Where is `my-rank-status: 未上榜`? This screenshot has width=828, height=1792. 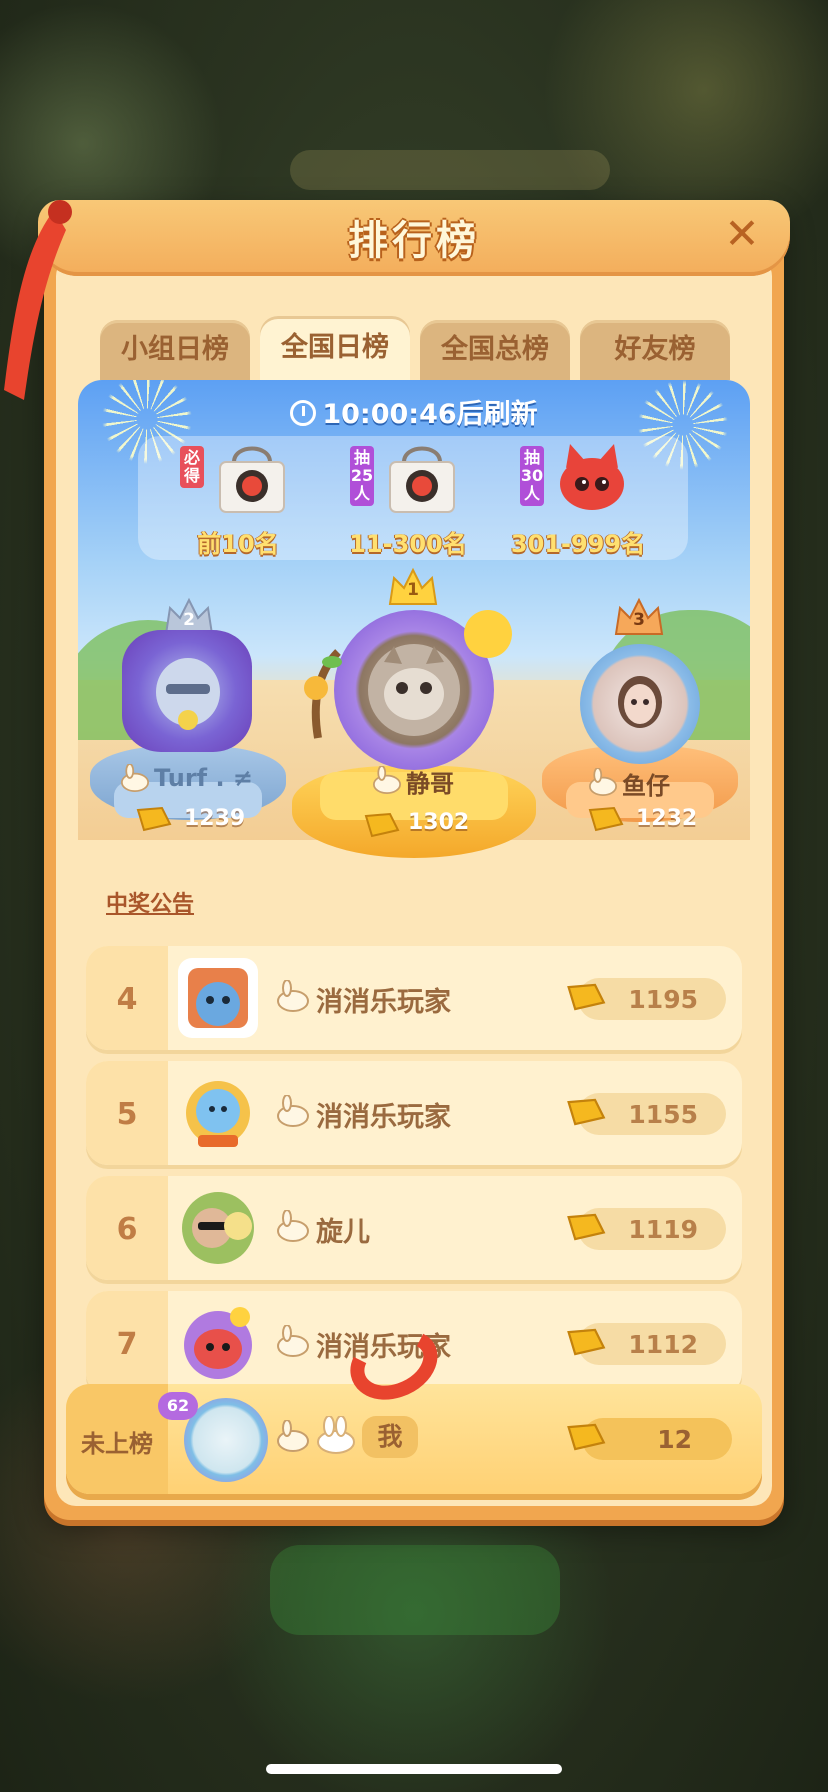 my-rank-status: 未上榜 is located at coordinates (117, 1444).